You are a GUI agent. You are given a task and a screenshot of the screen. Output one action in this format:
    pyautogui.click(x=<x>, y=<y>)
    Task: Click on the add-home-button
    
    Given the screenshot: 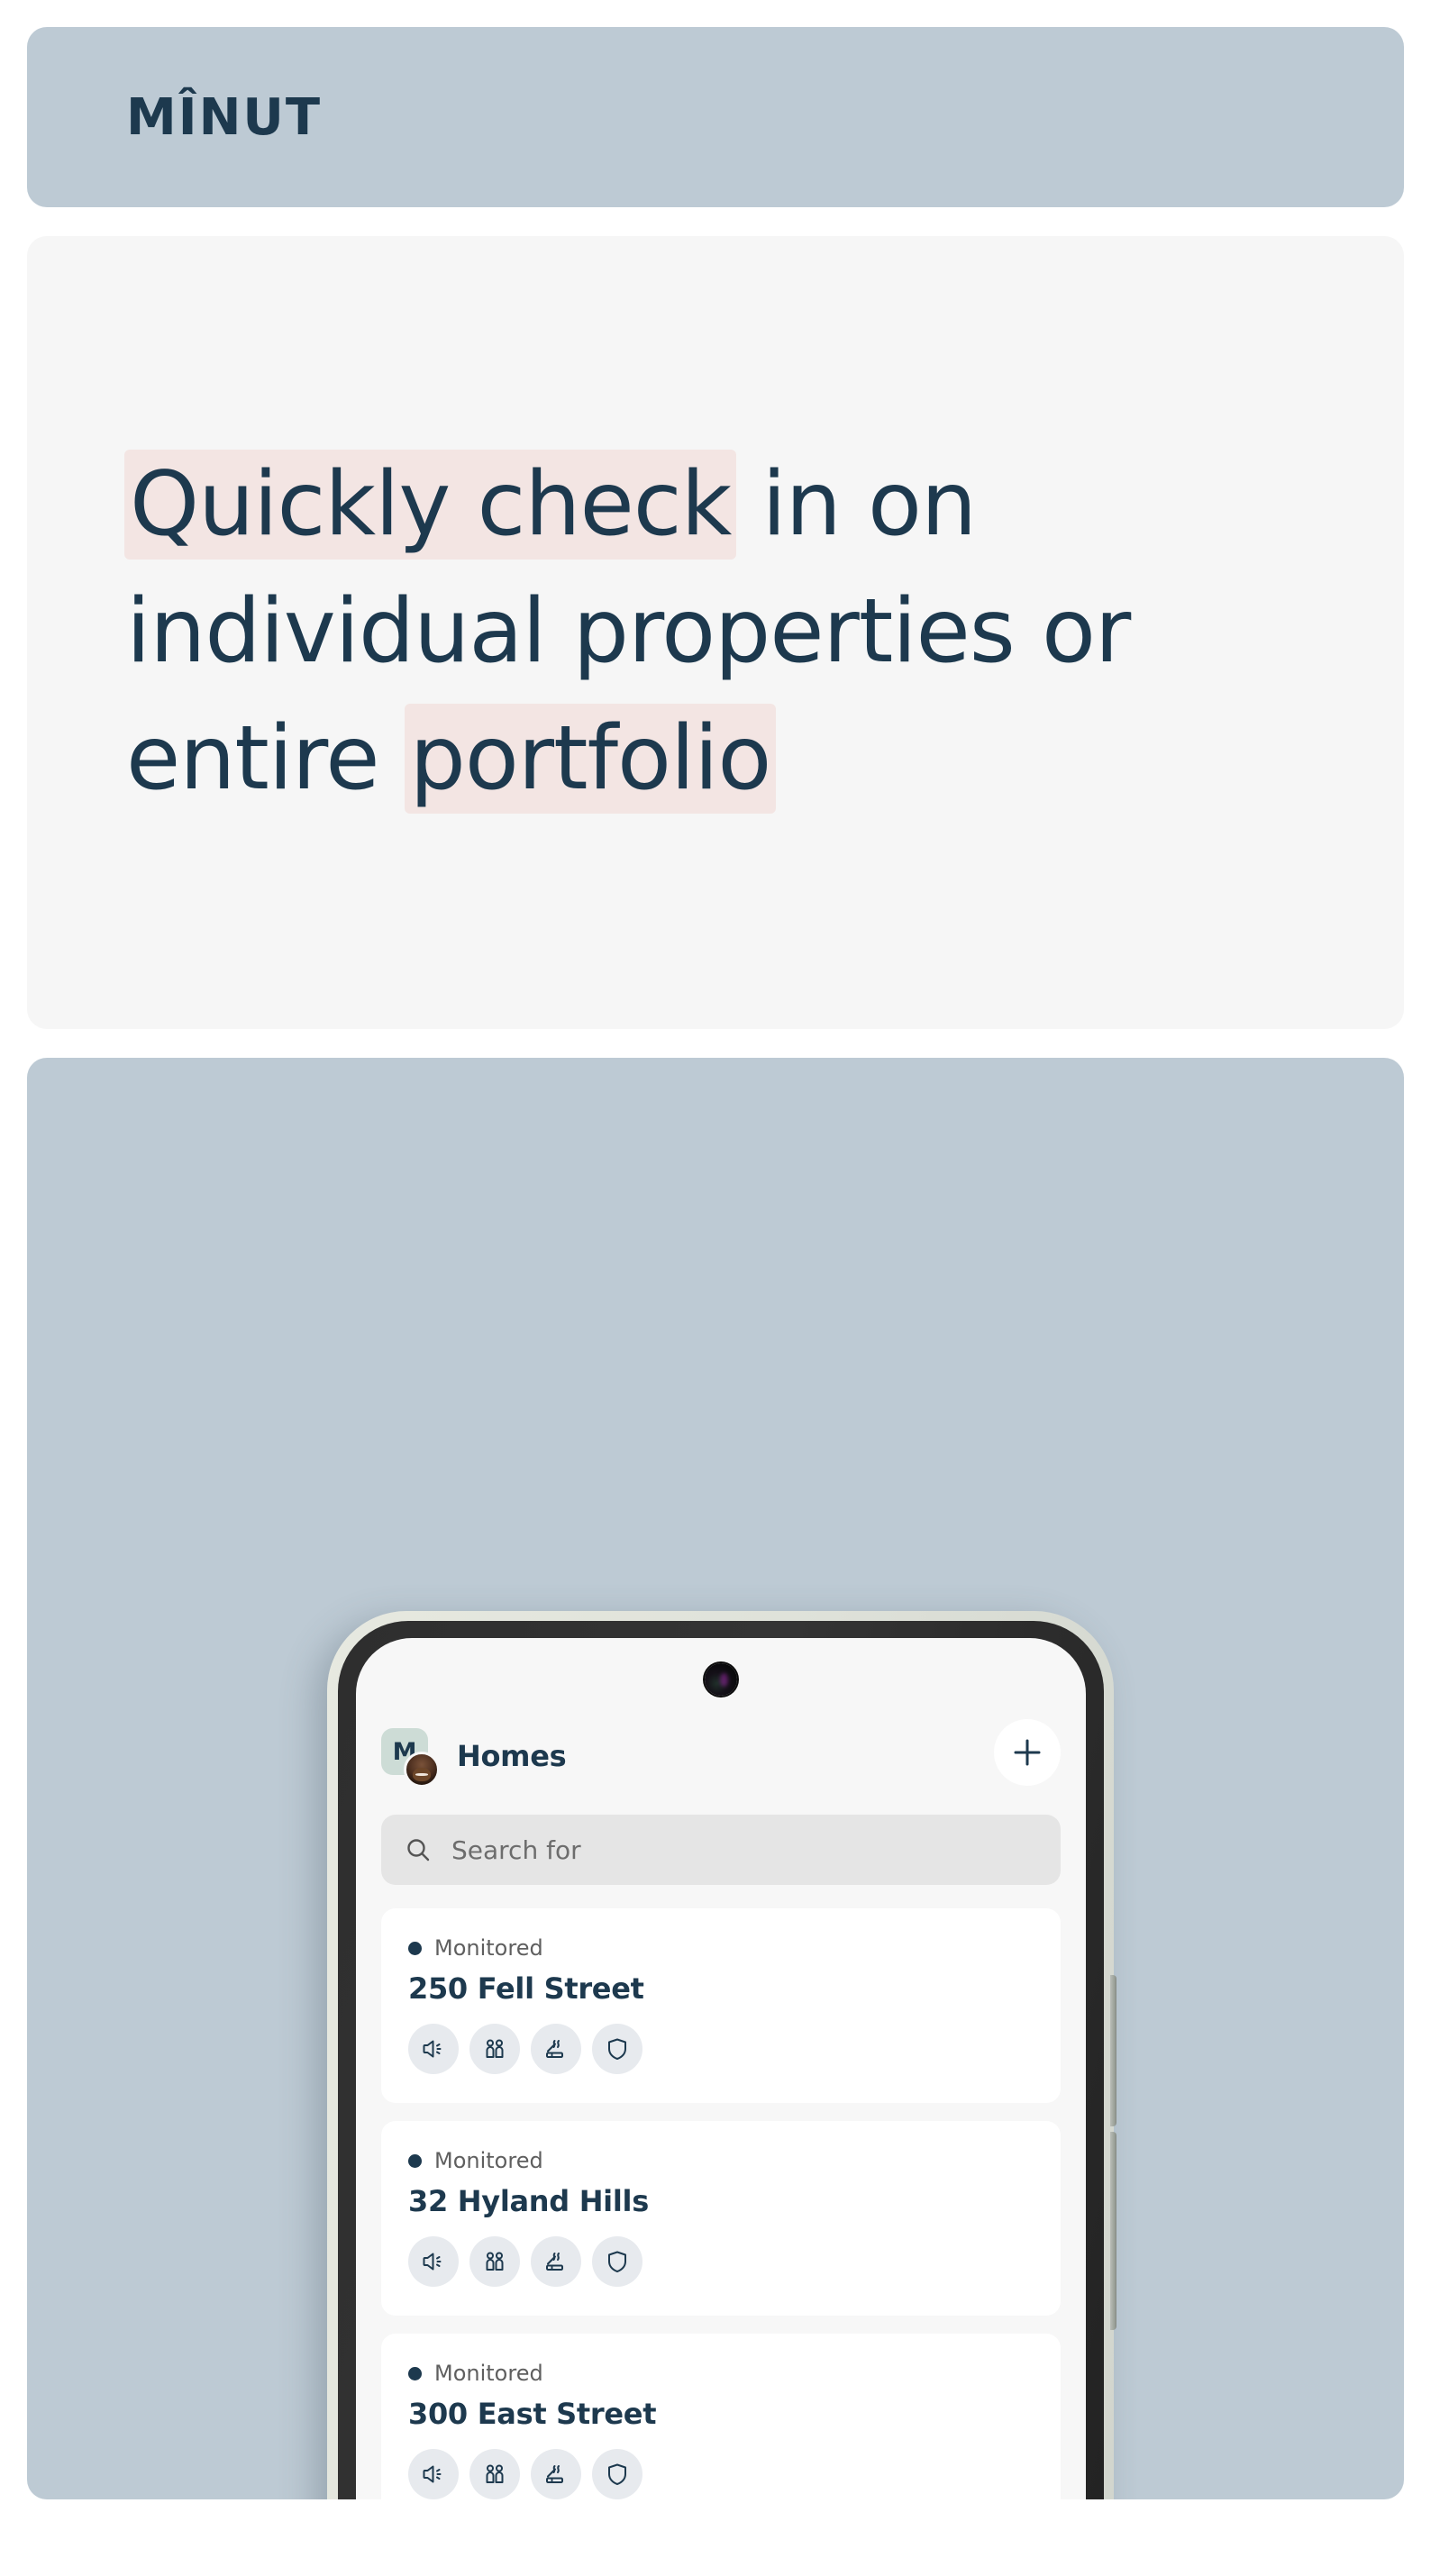 What is the action you would take?
    pyautogui.click(x=1027, y=1752)
    